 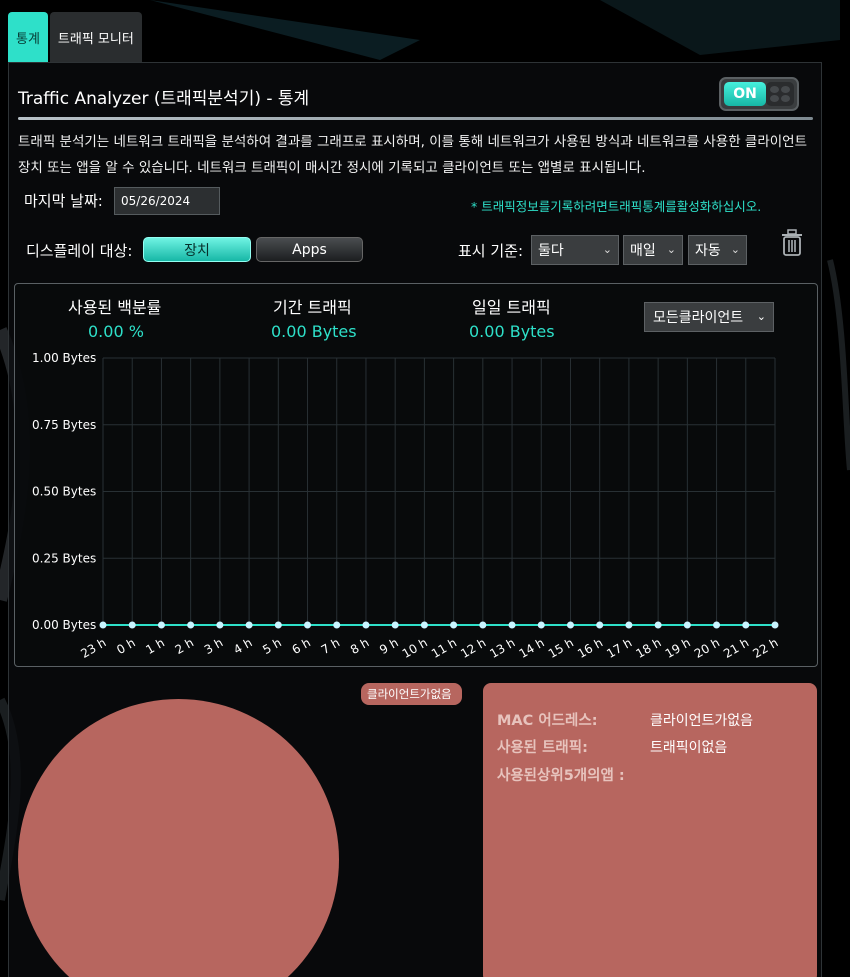 What do you see at coordinates (331, 646) in the screenshot?
I see `x-tick-label: 7 h` at bounding box center [331, 646].